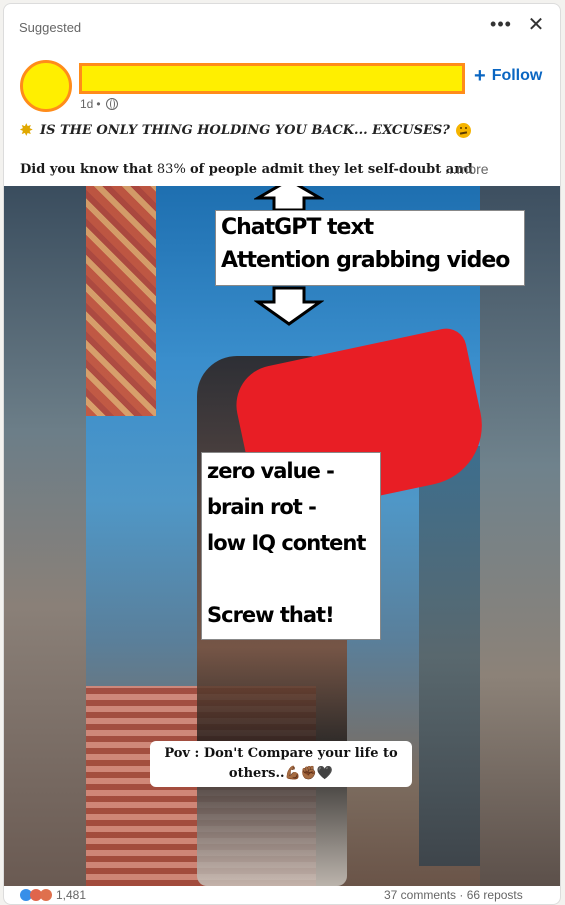 The height and width of the screenshot is (905, 565). I want to click on annotation-box-top: ChatGPT text Attention grabbing video, so click(370, 248).